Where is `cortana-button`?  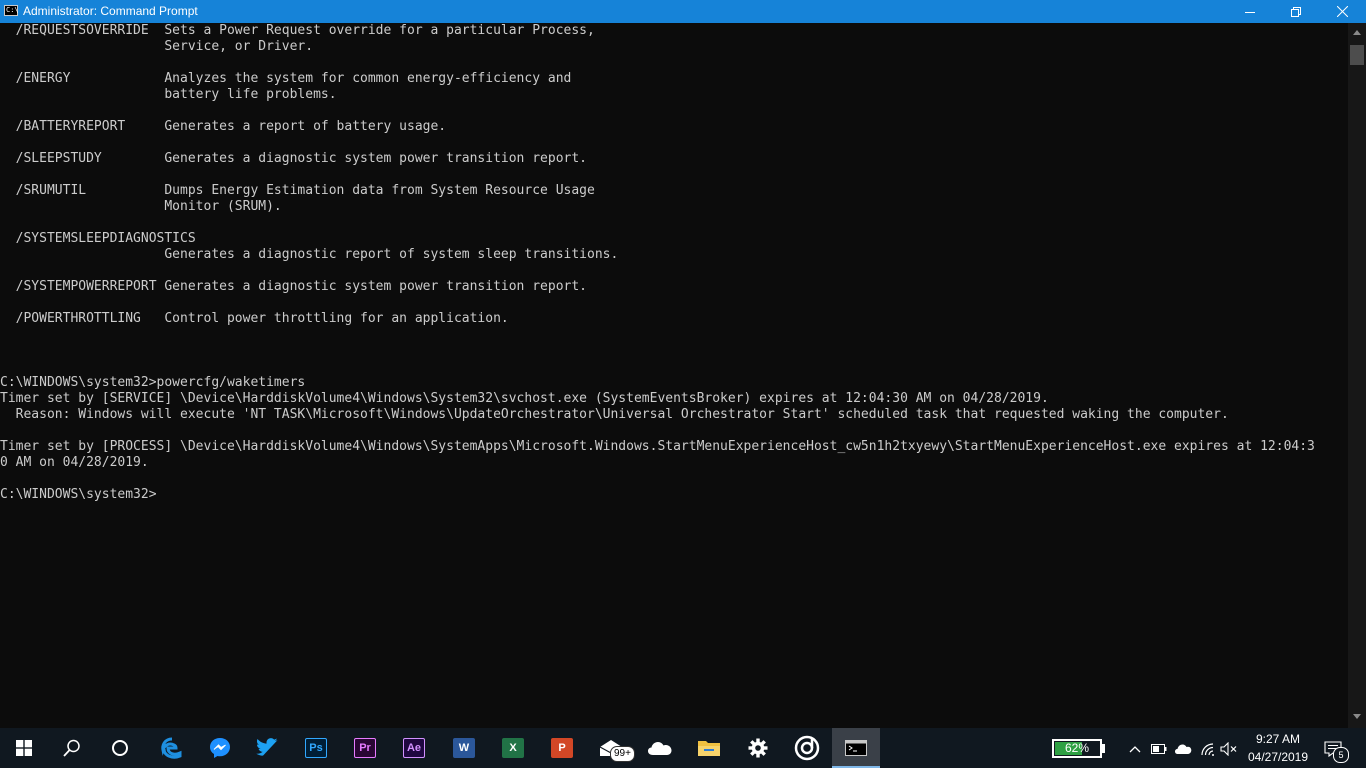 cortana-button is located at coordinates (120, 748).